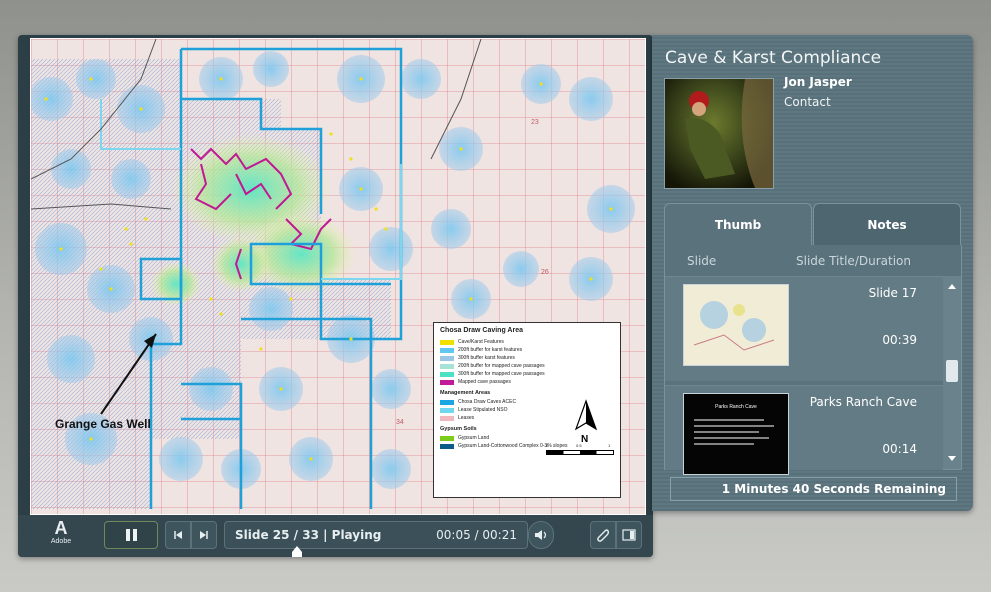  What do you see at coordinates (486, 358) in the screenshot?
I see `legend-label: 300ft buffer karst features` at bounding box center [486, 358].